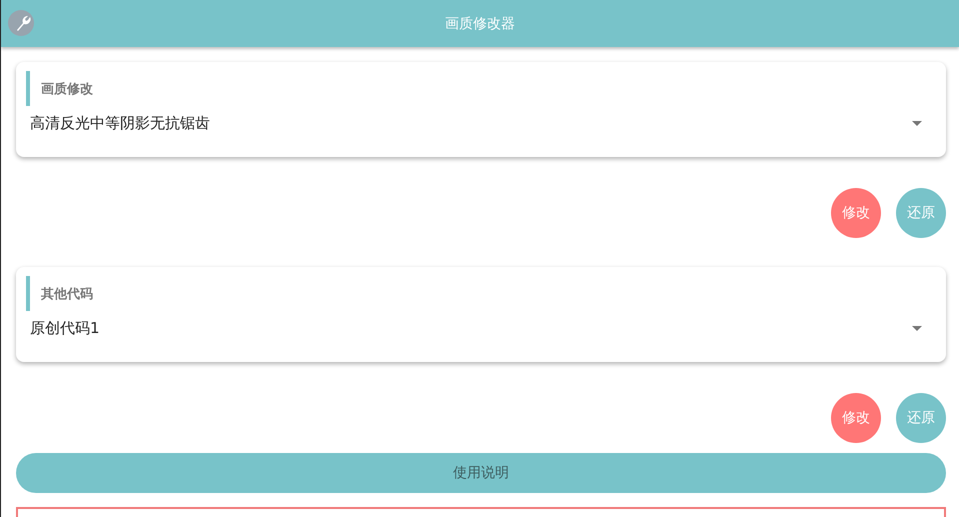 This screenshot has width=959, height=517. What do you see at coordinates (59, 293) in the screenshot?
I see `section-label: 其他代码` at bounding box center [59, 293].